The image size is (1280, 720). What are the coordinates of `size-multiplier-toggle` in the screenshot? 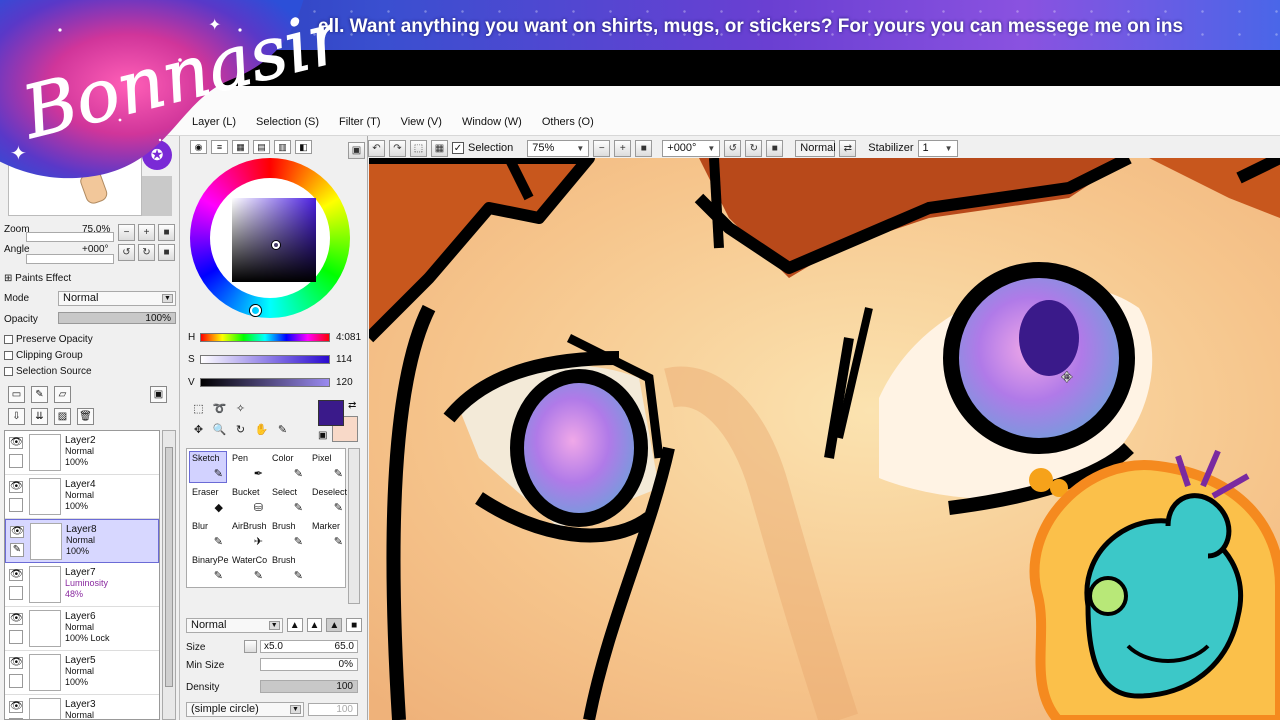 It's located at (250, 646).